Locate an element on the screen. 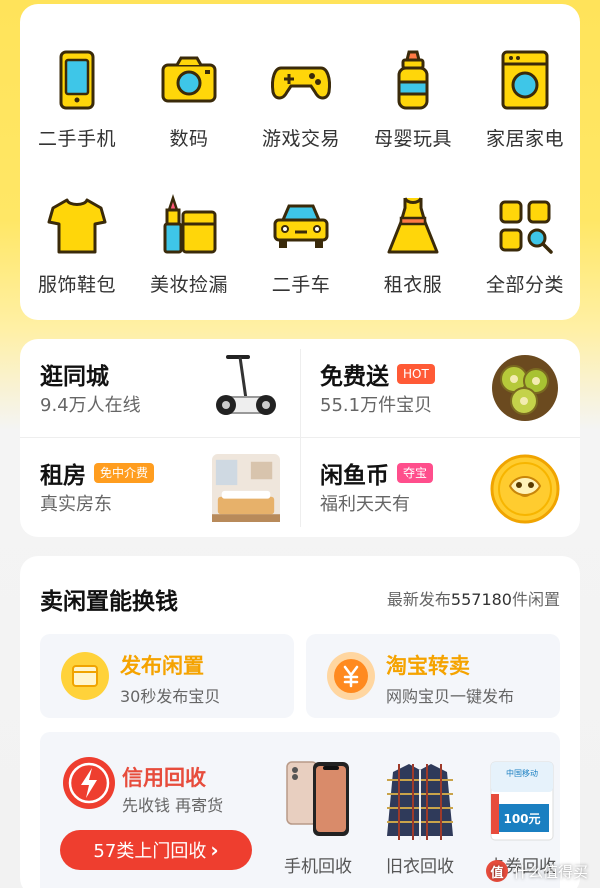 The width and height of the screenshot is (600, 888). category-clothing-bags: 服饰鞋包 is located at coordinates (77, 252).